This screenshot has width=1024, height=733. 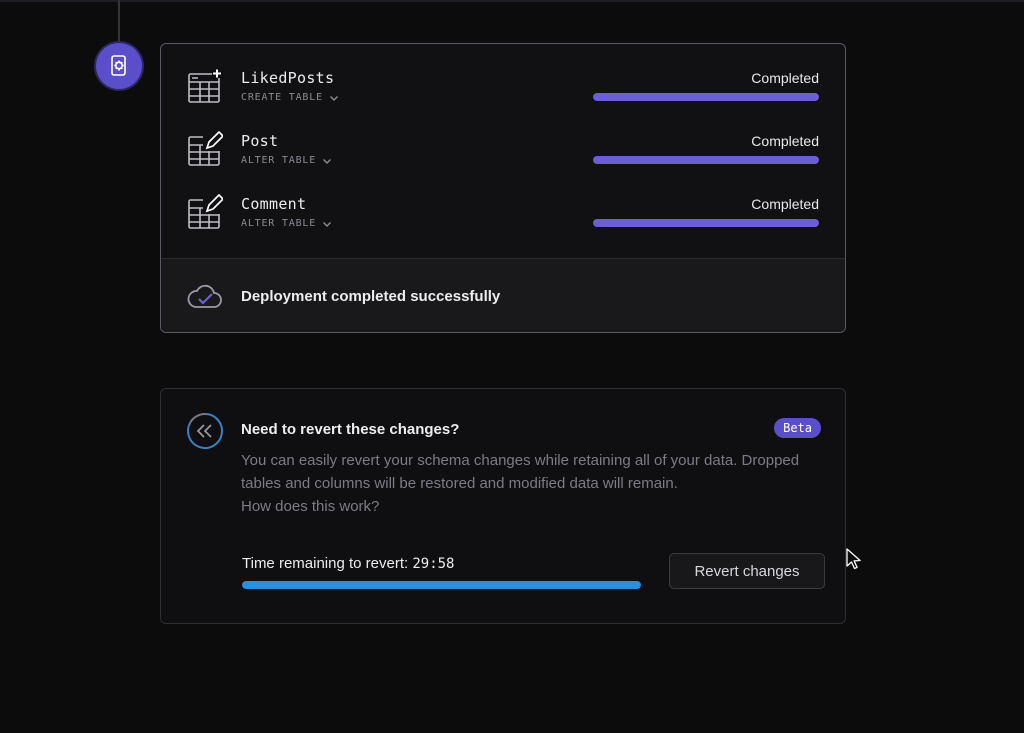 I want to click on table-action-dropdown: CREATE TABLE, so click(x=290, y=97).